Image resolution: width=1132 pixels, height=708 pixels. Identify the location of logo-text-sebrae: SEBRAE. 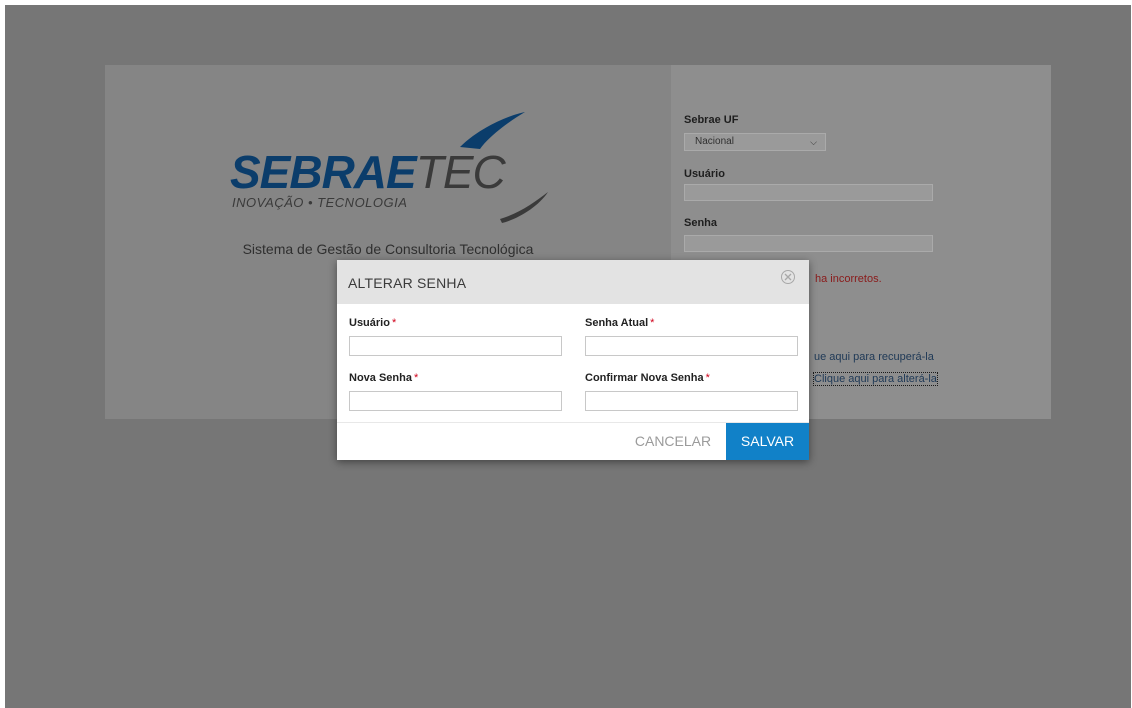
(323, 172).